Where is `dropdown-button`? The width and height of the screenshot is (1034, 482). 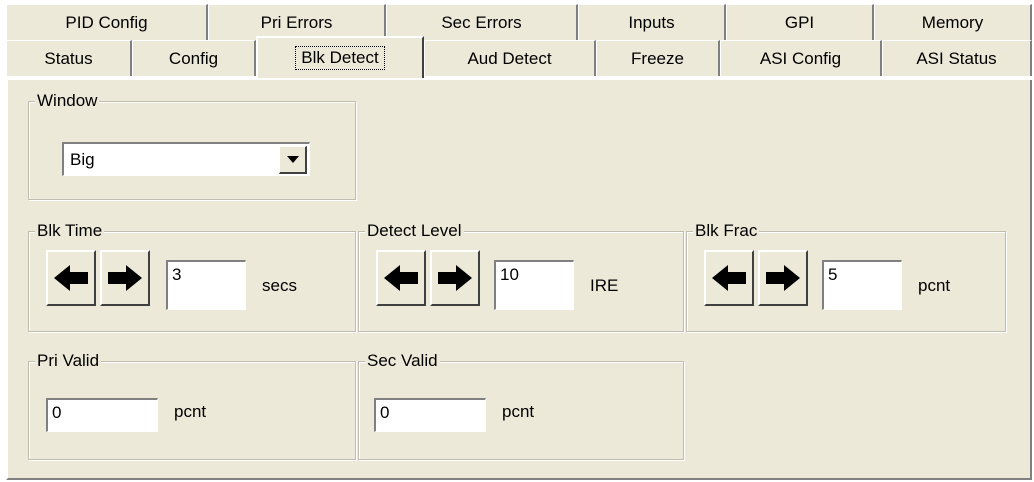 dropdown-button is located at coordinates (293, 160).